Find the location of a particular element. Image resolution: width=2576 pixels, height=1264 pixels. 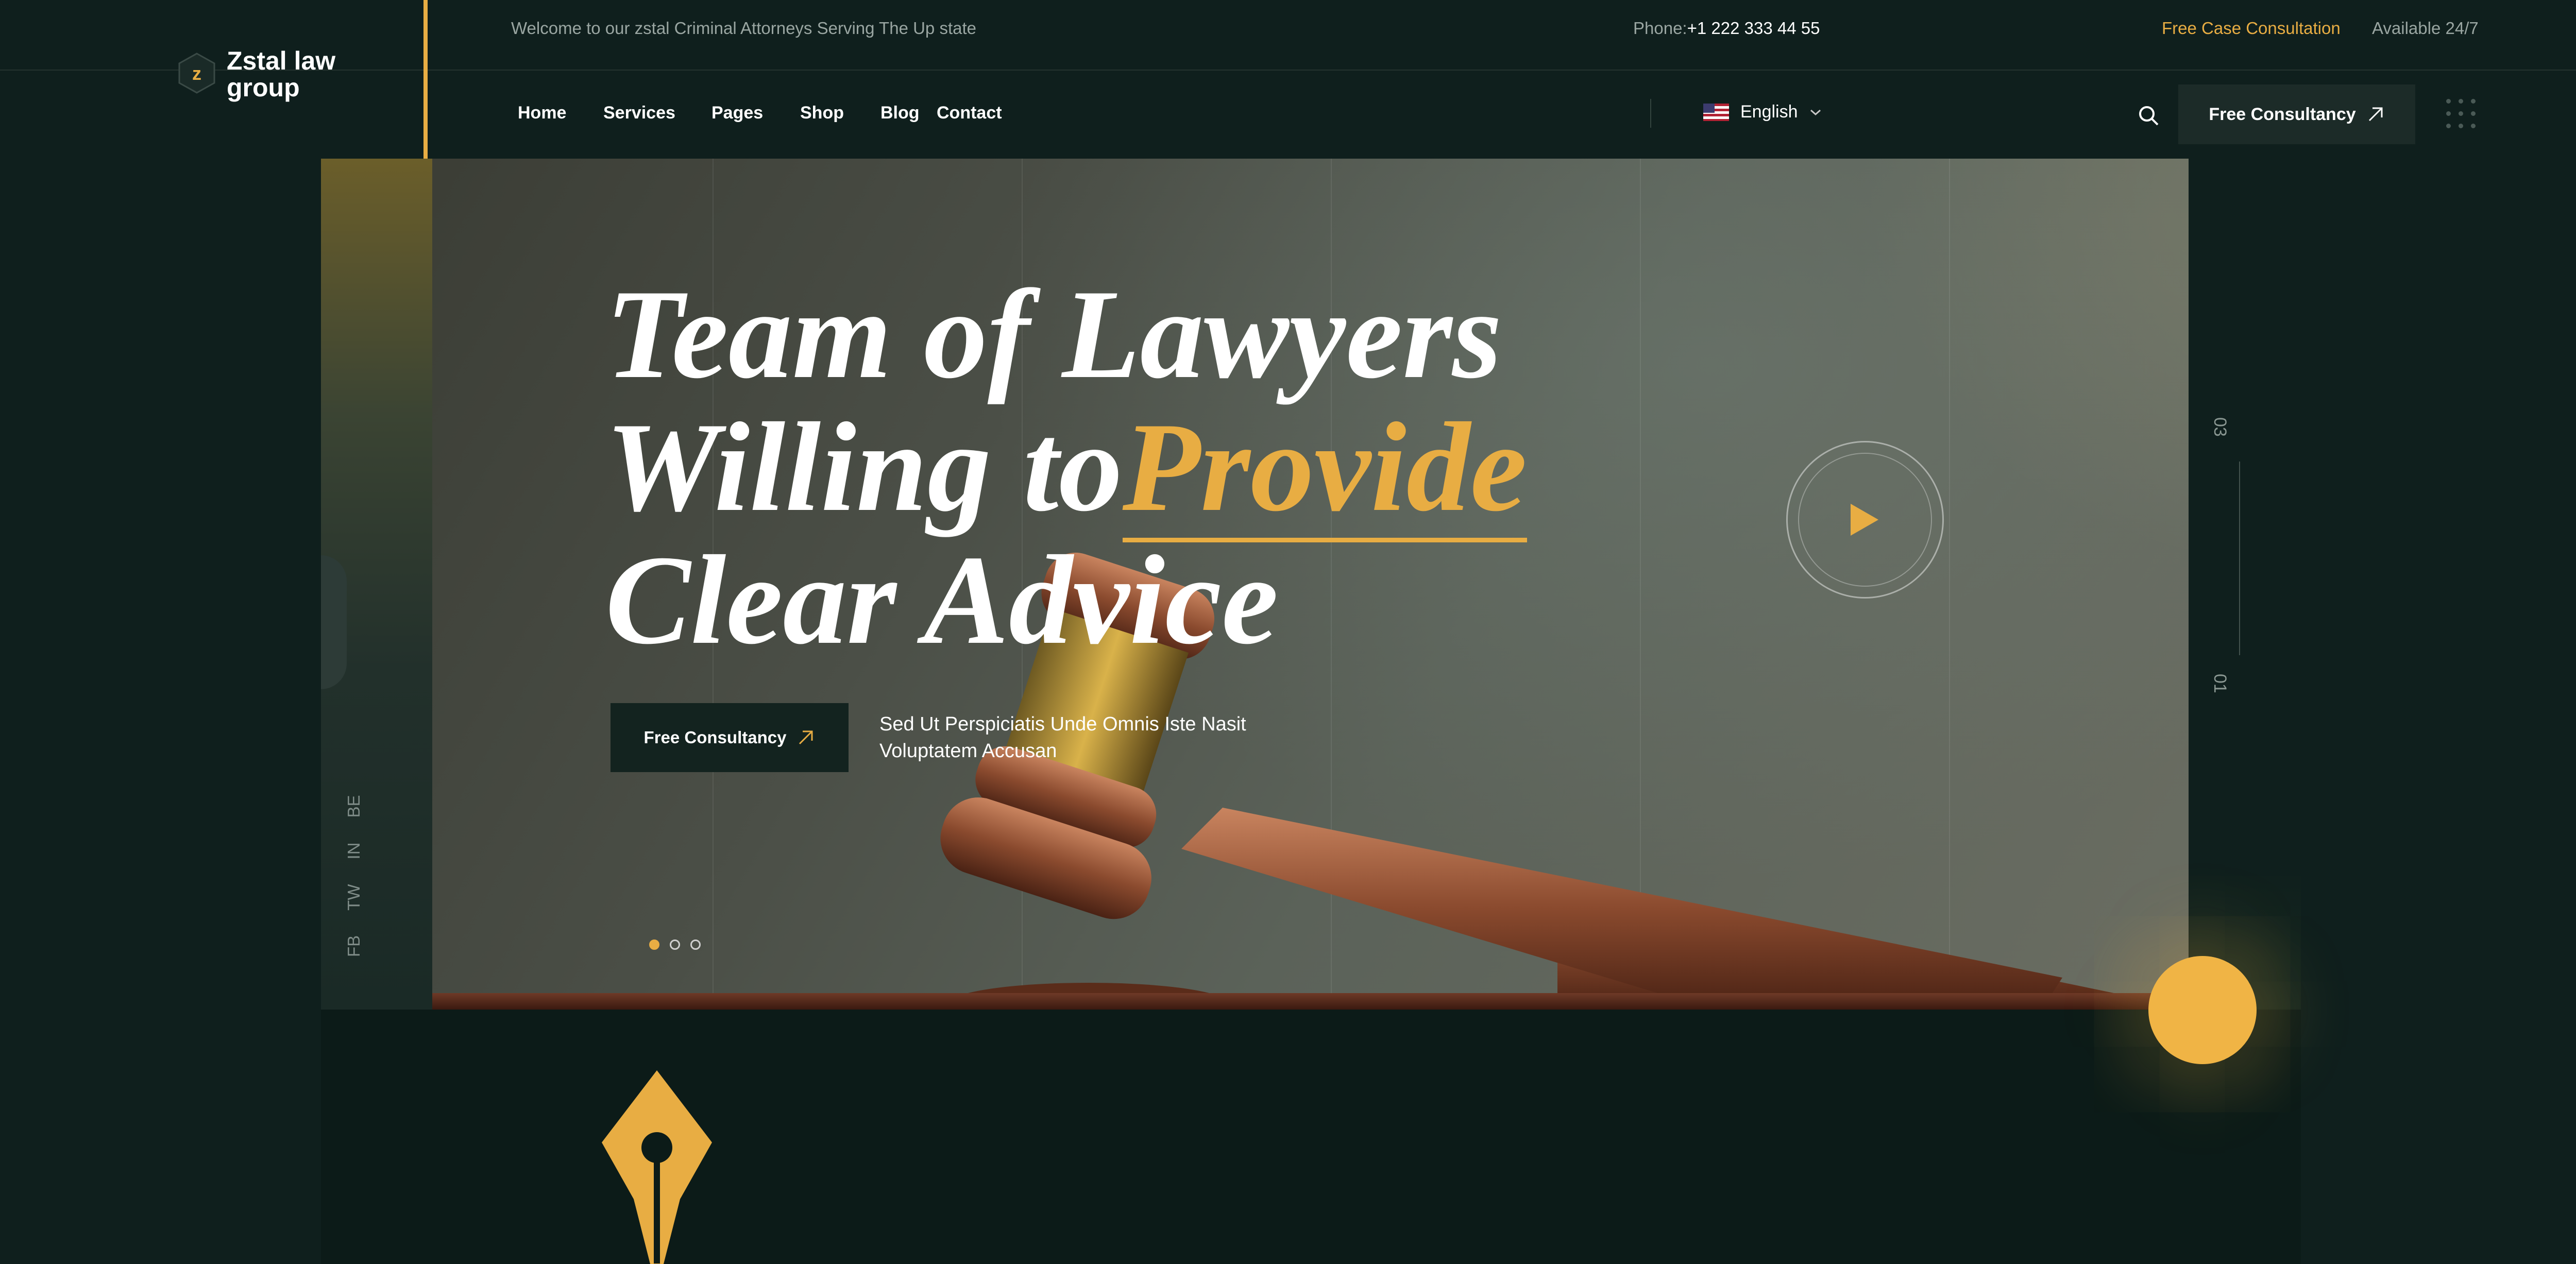

social-fb: FB is located at coordinates (354, 946).